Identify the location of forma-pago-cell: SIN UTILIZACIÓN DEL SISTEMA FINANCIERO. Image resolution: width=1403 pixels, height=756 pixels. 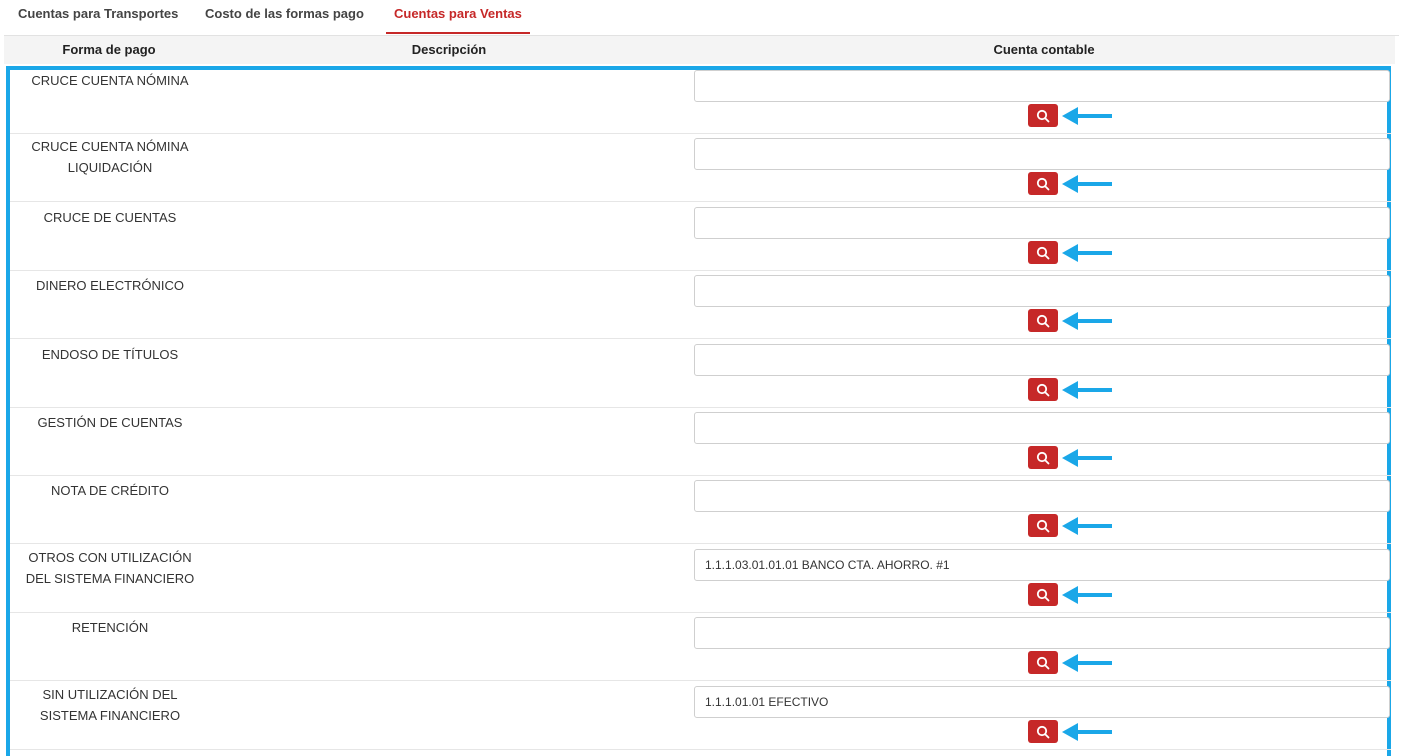
(110, 705).